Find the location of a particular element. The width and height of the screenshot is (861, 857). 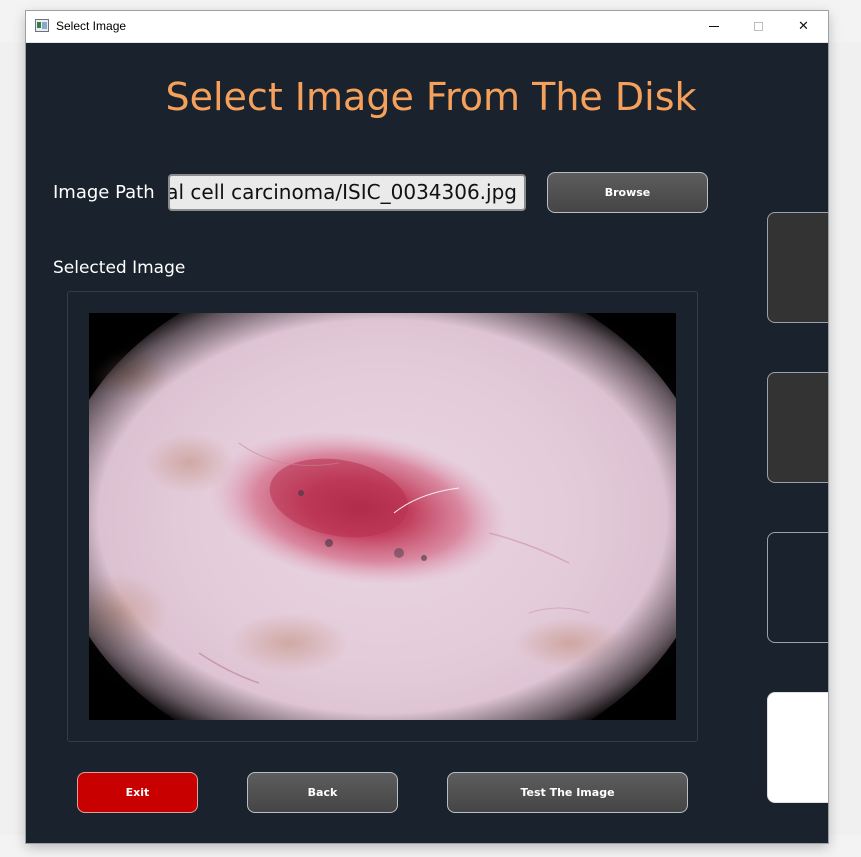

selected-image-label: Selected Image is located at coordinates (119, 268).